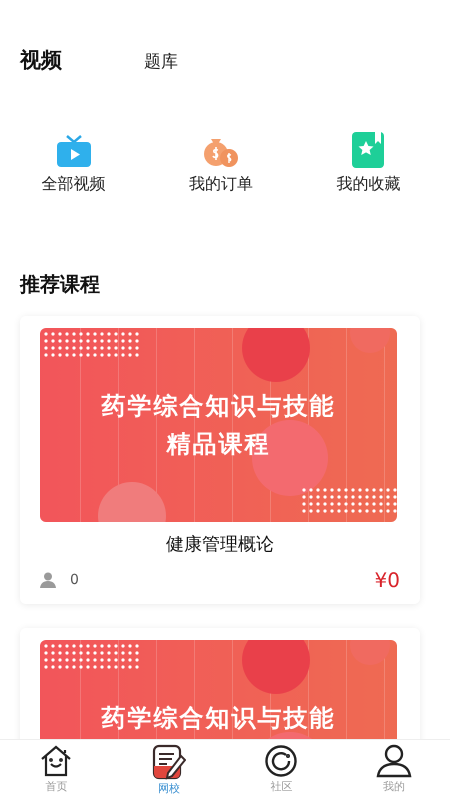  Describe the element at coordinates (169, 788) in the screenshot. I see `nav-tab: 网校` at that location.